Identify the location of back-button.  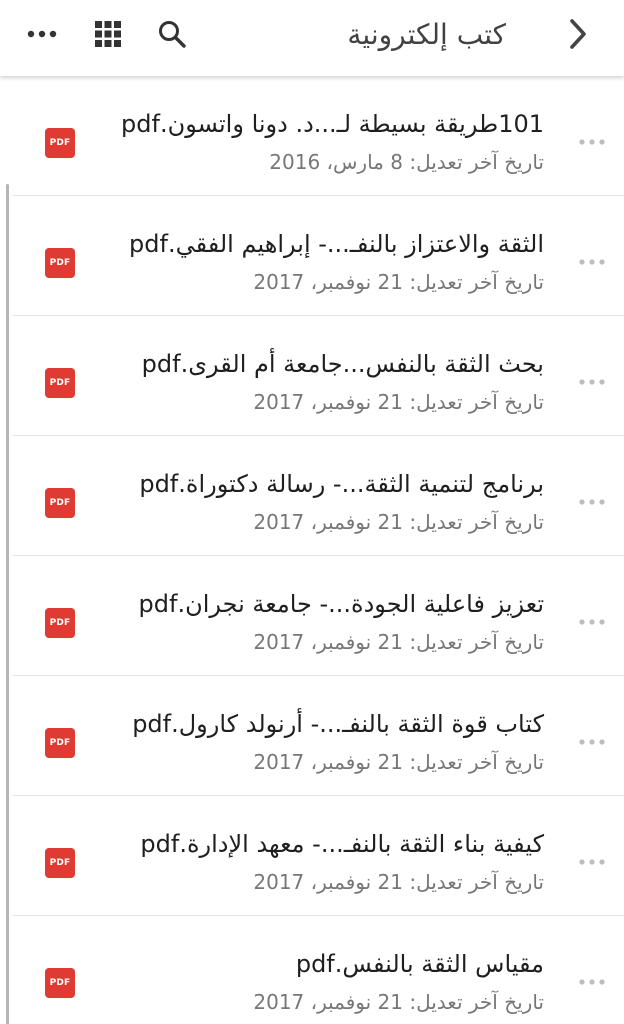
(578, 34).